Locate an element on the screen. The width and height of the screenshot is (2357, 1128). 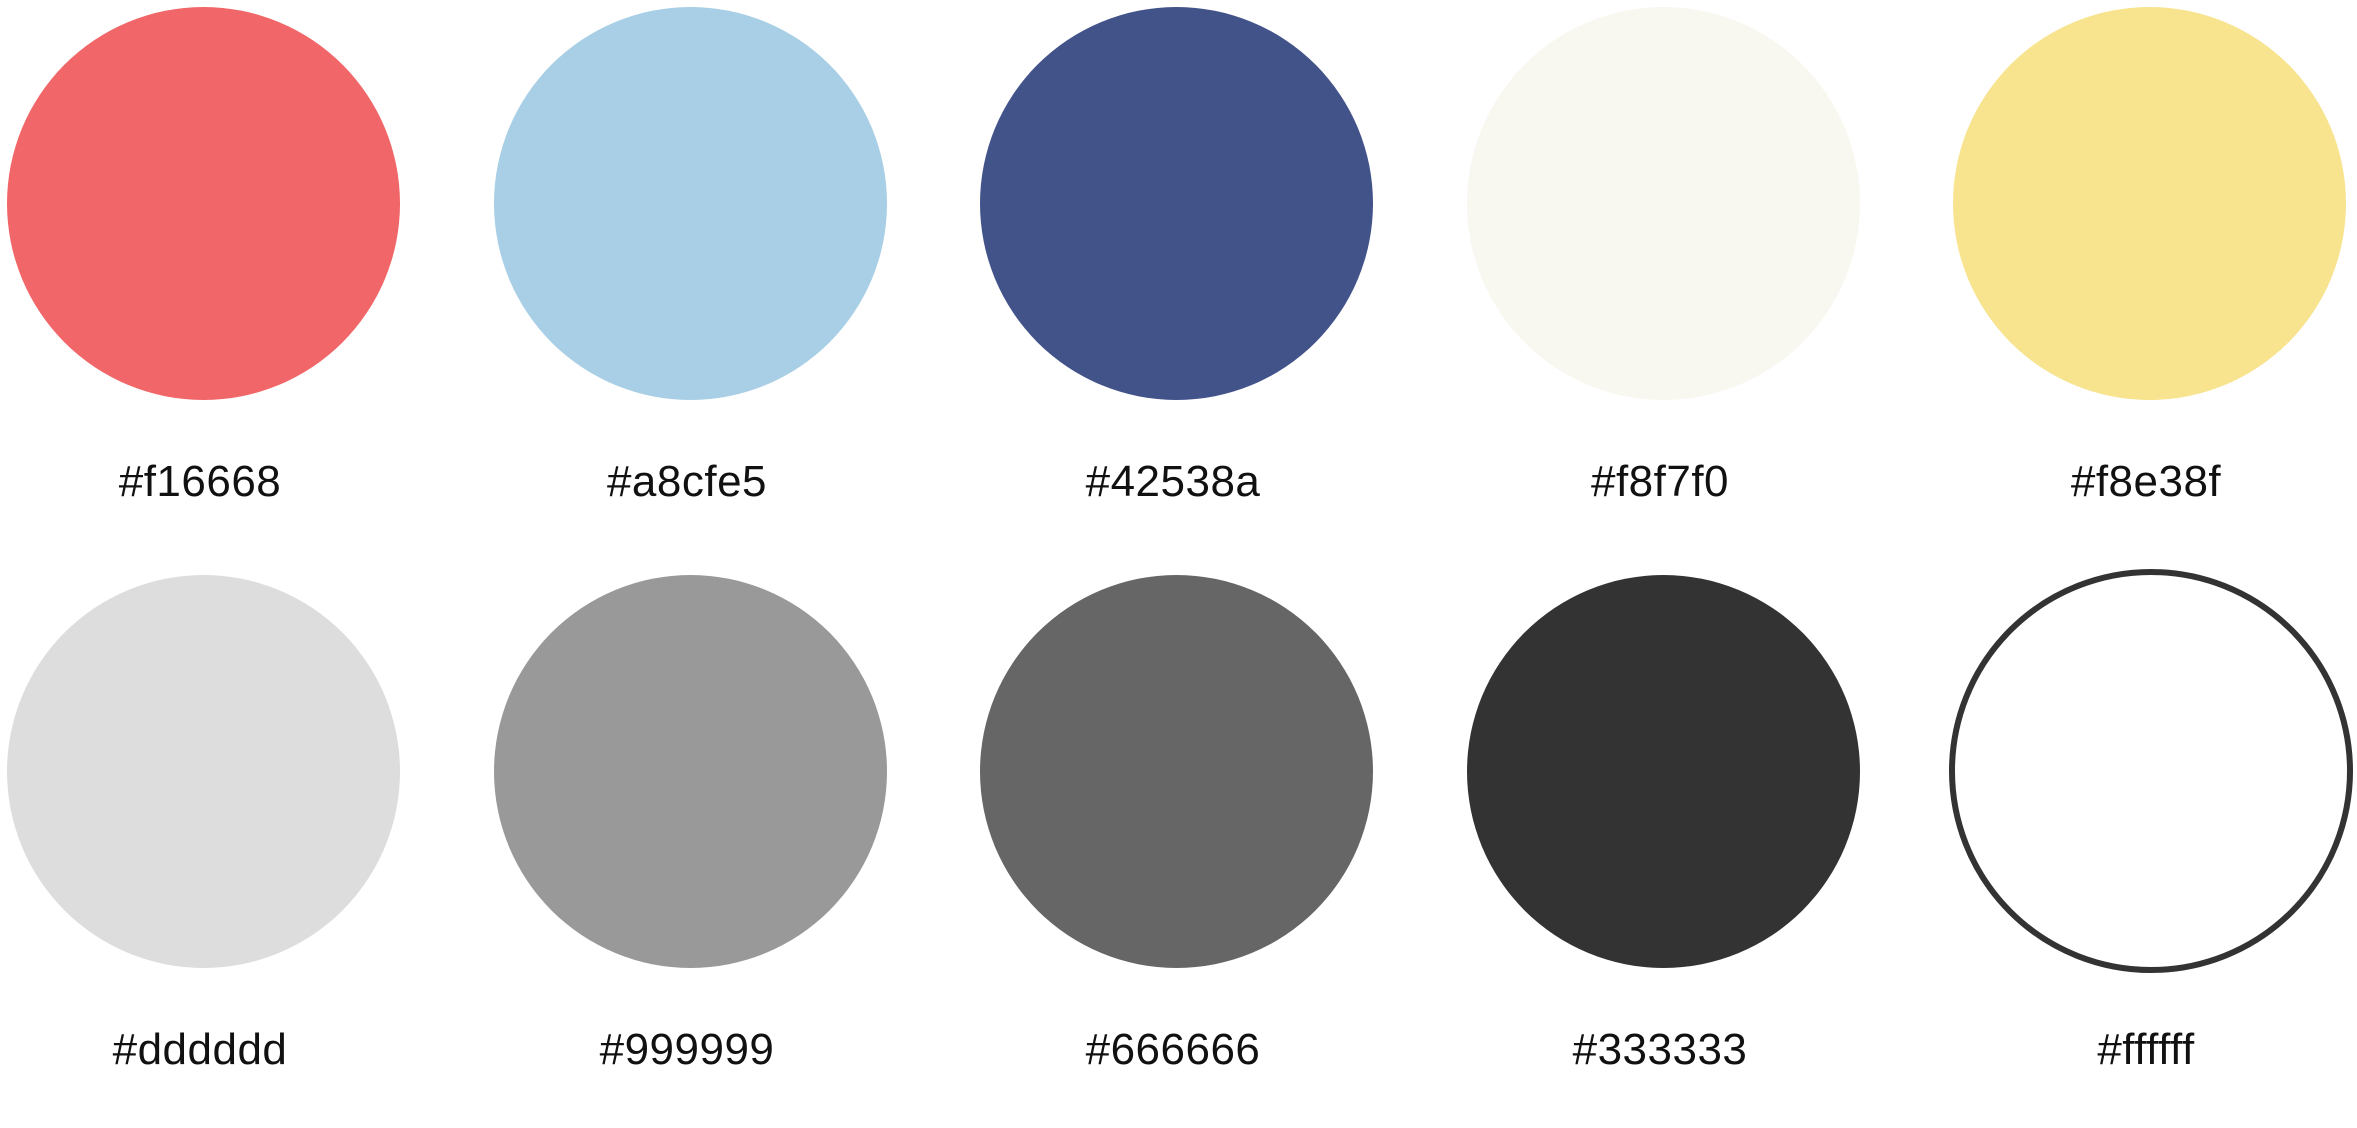
swatch-a8cfe5: #a8cfe5 is located at coordinates (687, 280).